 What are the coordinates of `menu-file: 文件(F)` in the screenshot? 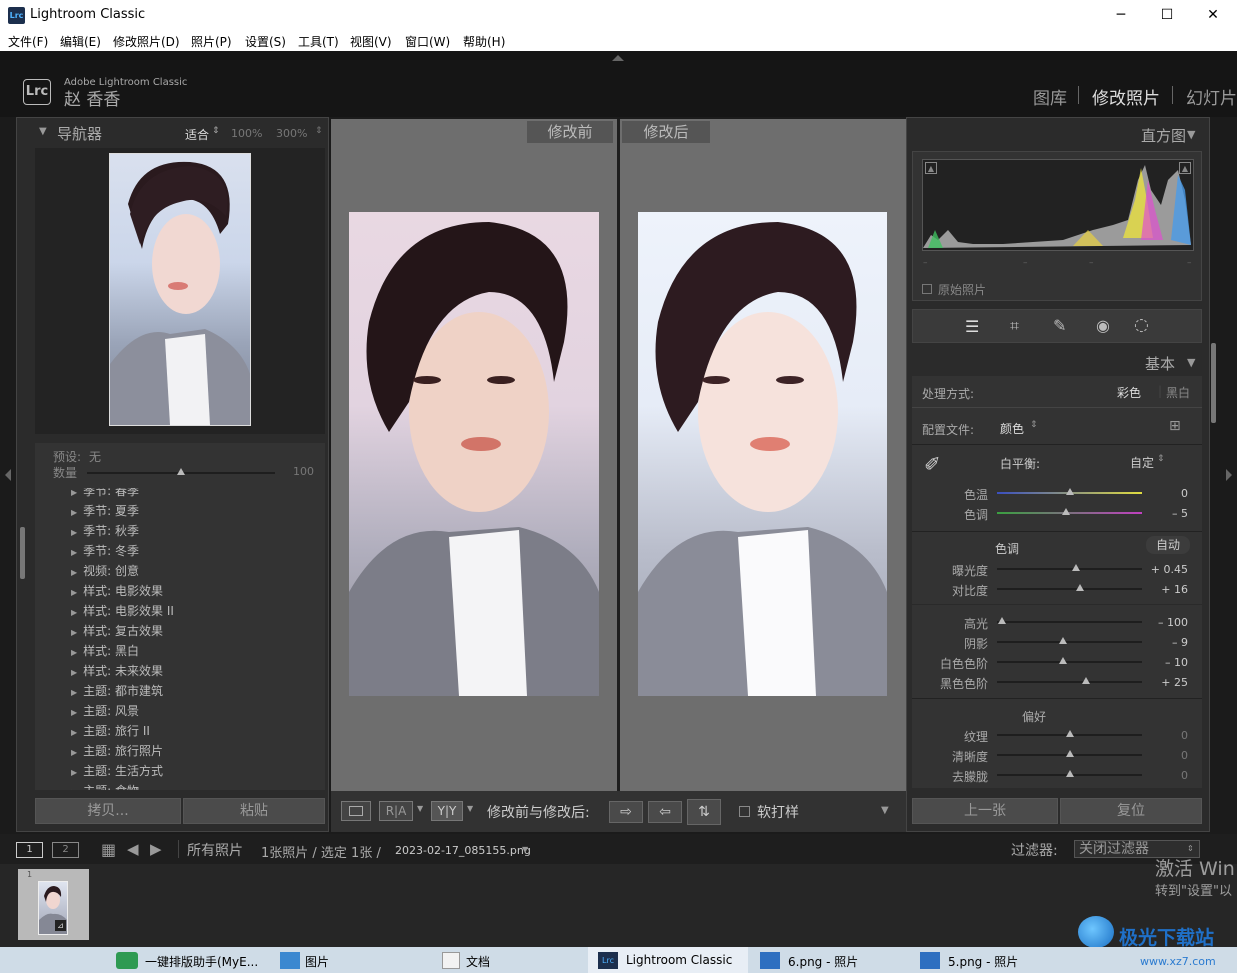 It's located at (28, 41).